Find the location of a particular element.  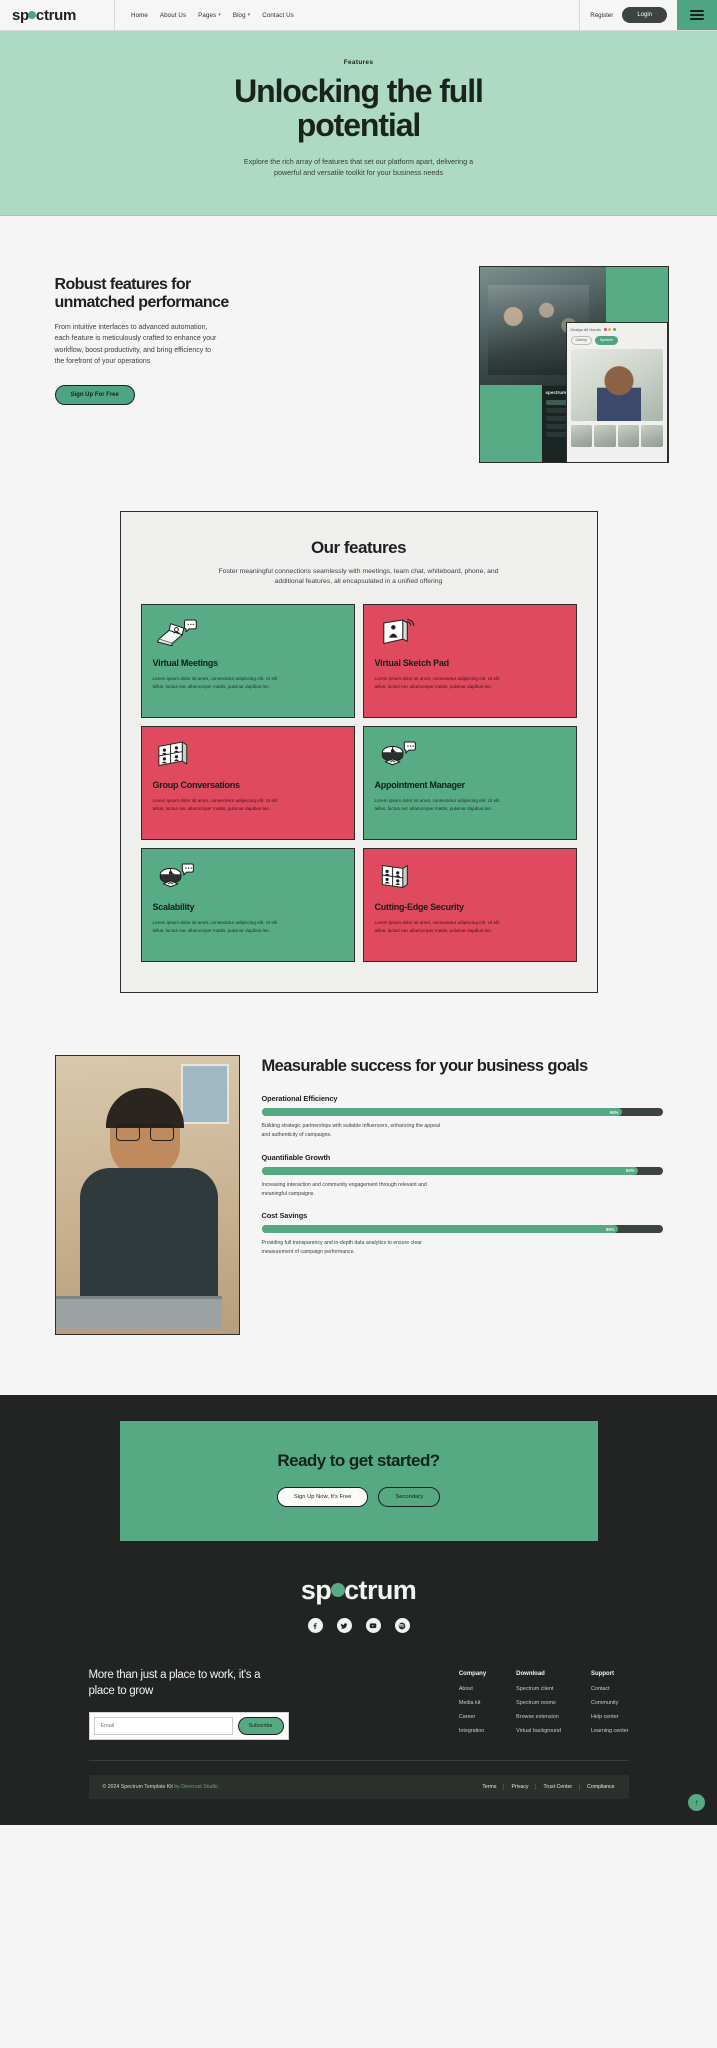

progress-bar: 90% is located at coordinates (462, 1112).